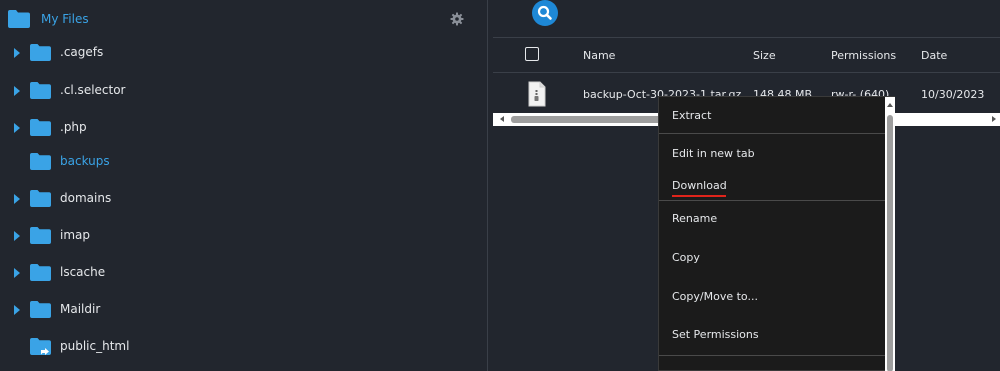 This screenshot has height=371, width=1000. I want to click on menu-item-label: Extract, so click(692, 115).